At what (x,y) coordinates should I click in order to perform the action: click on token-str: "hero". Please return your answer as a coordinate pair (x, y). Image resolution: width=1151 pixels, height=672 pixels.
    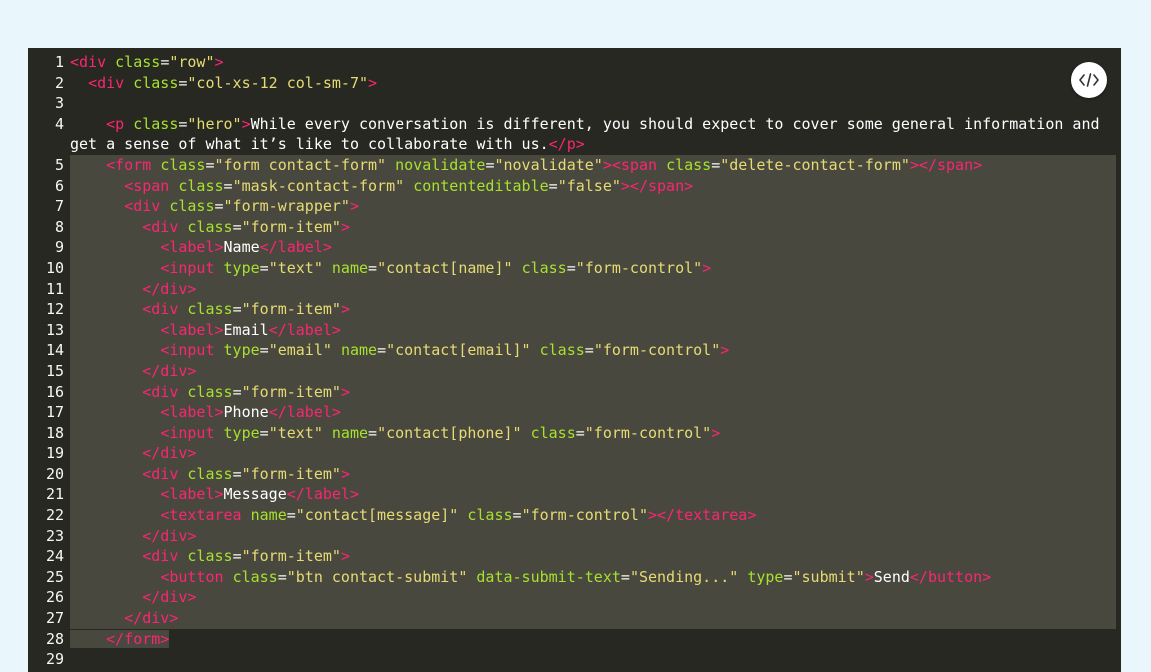
    Looking at the image, I should click on (214, 123).